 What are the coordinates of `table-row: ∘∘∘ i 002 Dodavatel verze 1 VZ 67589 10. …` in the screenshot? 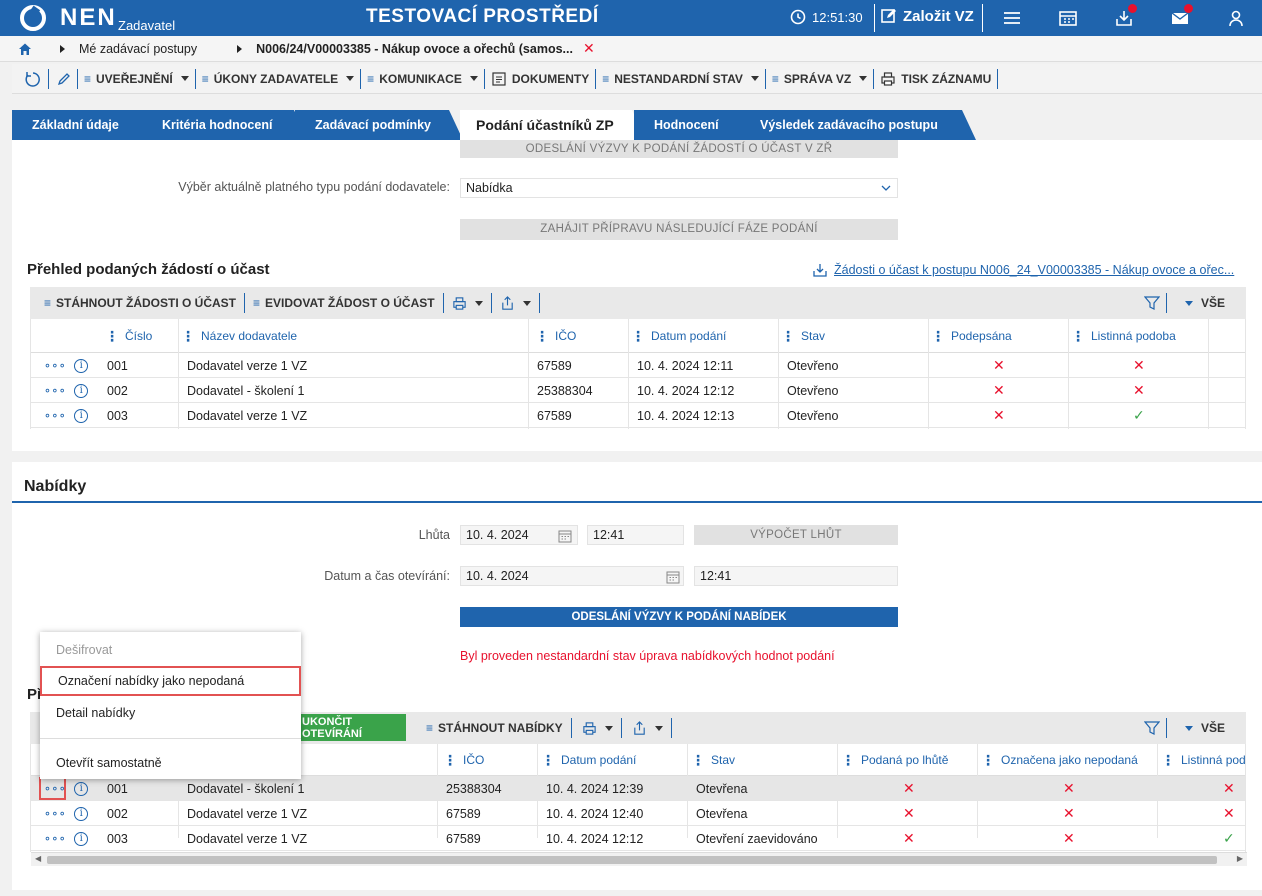 It's located at (638, 813).